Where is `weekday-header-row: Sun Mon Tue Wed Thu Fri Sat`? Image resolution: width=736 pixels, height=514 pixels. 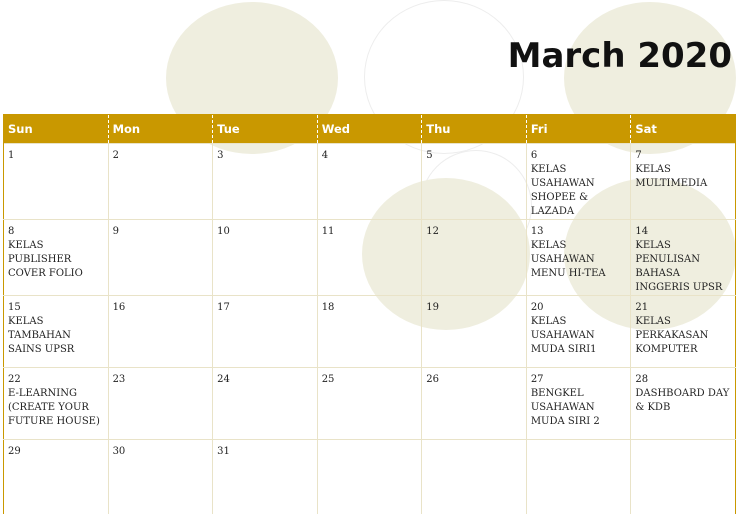 weekday-header-row: Sun Mon Tue Wed Thu Fri Sat is located at coordinates (369, 129).